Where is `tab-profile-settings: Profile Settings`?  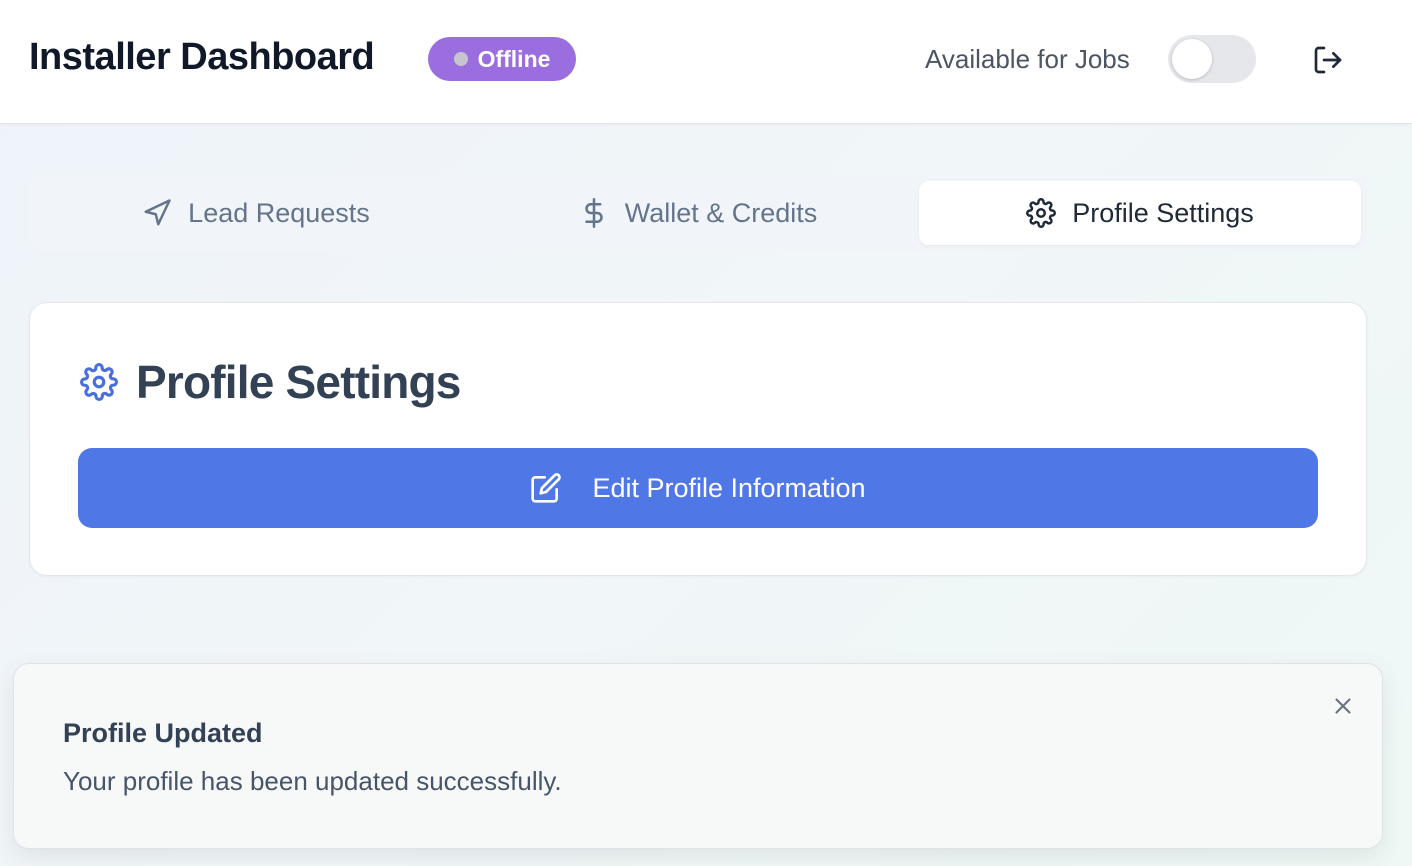 tab-profile-settings: Profile Settings is located at coordinates (1140, 213).